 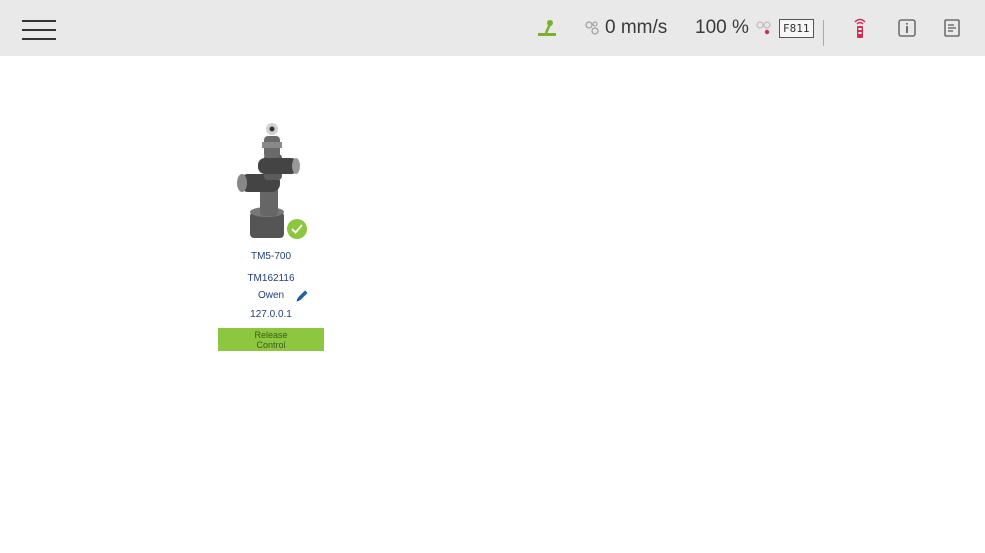 What do you see at coordinates (271, 278) in the screenshot?
I see `robot-serial: TM162116` at bounding box center [271, 278].